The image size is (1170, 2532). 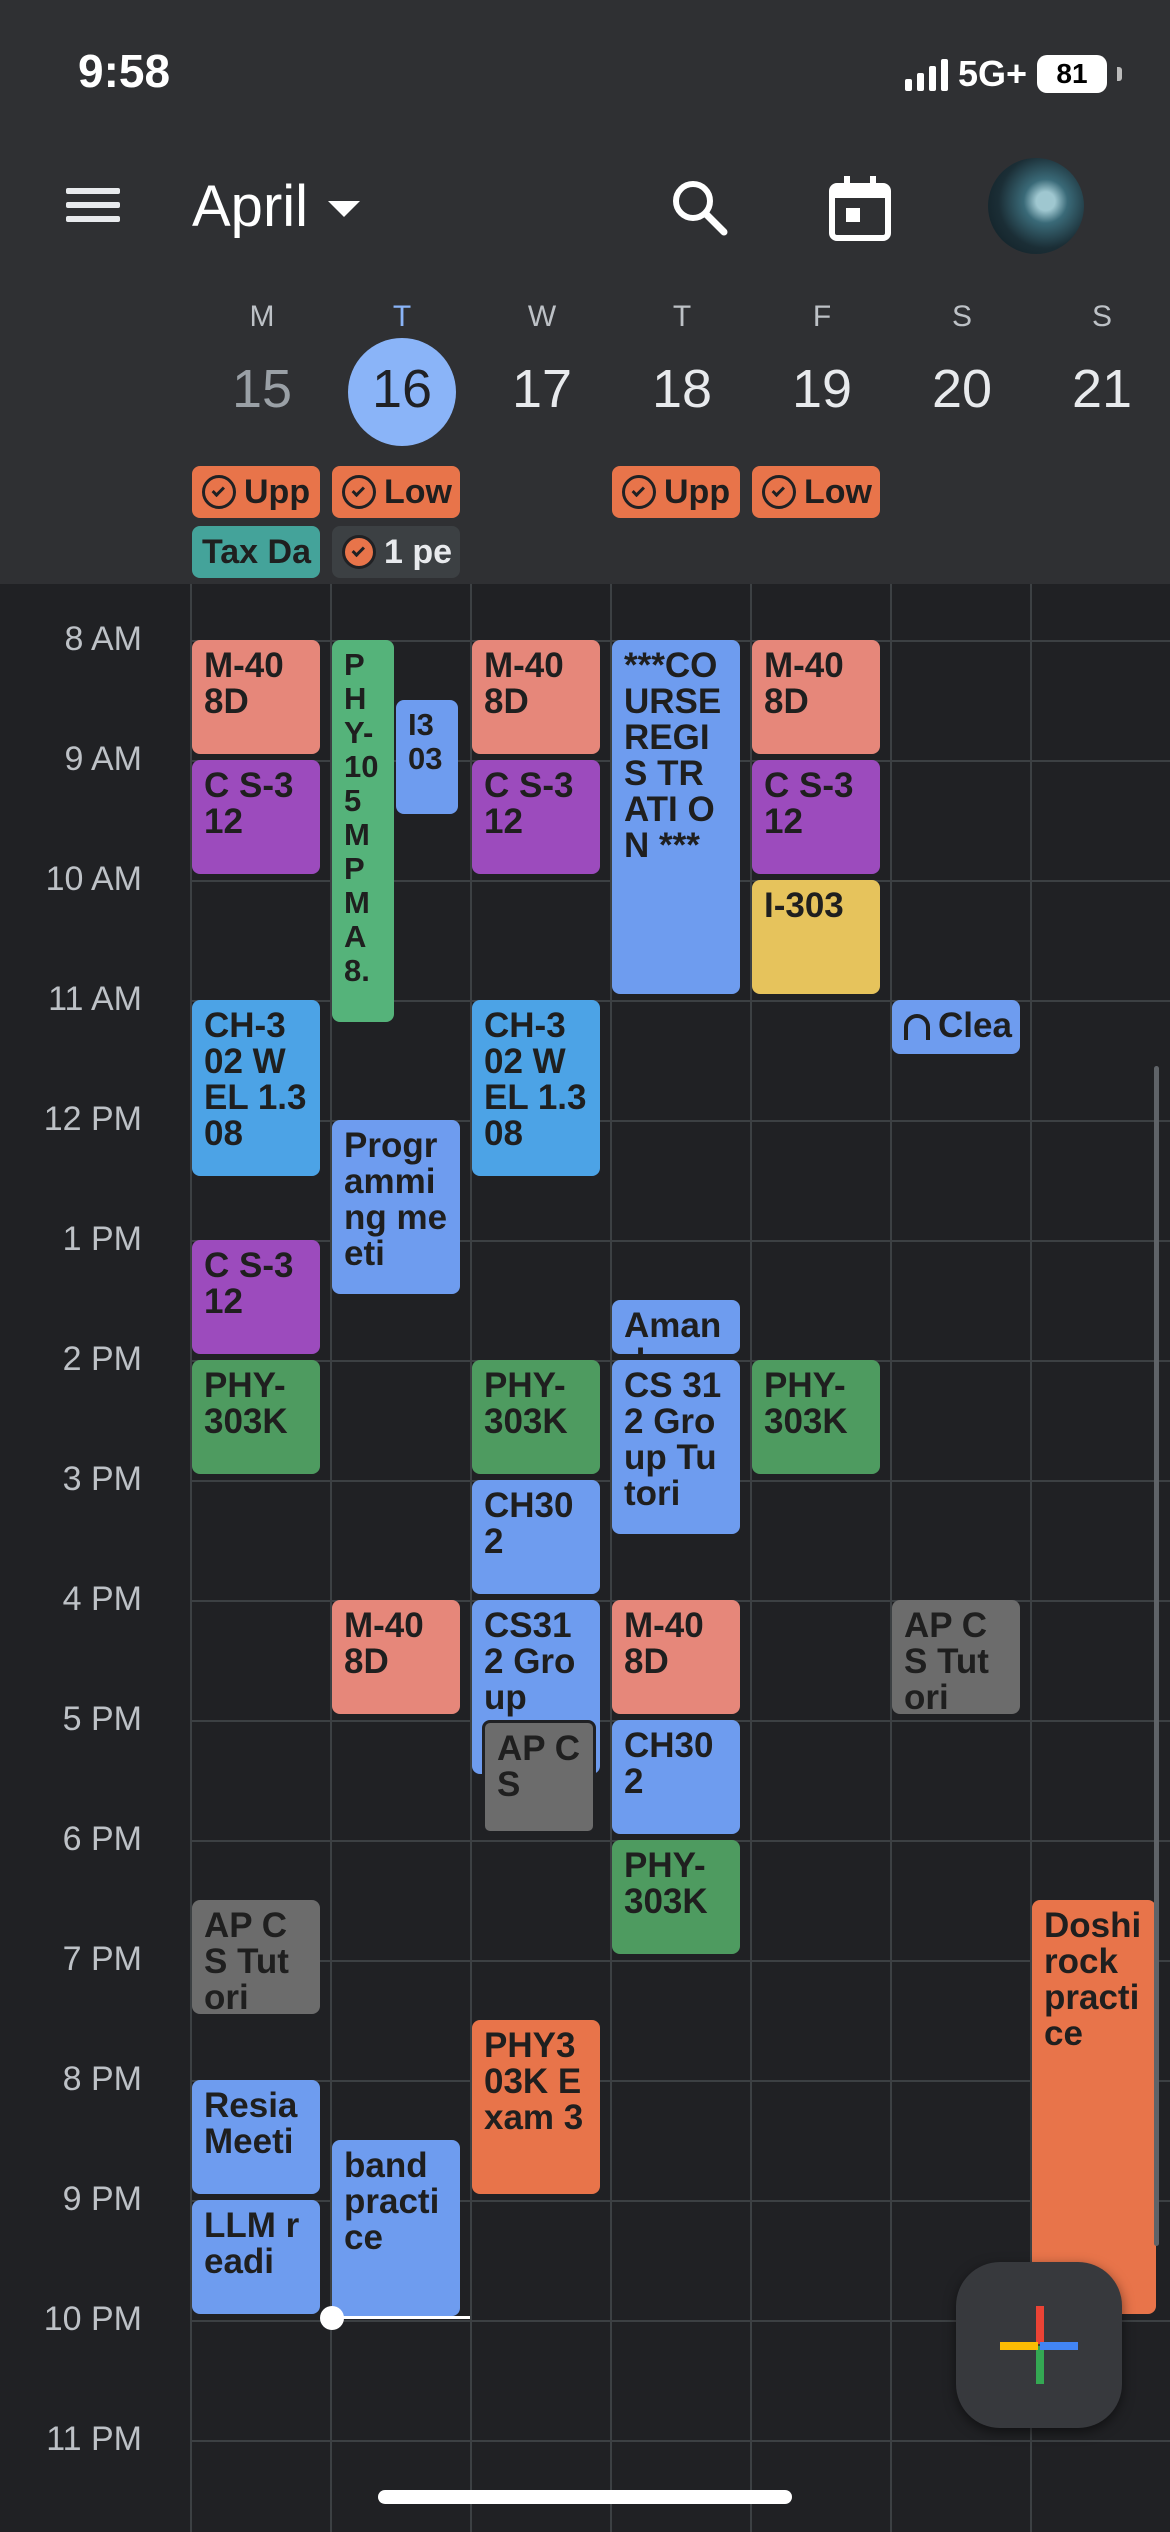 What do you see at coordinates (94, 2439) in the screenshot?
I see `hour-label: 11 PM` at bounding box center [94, 2439].